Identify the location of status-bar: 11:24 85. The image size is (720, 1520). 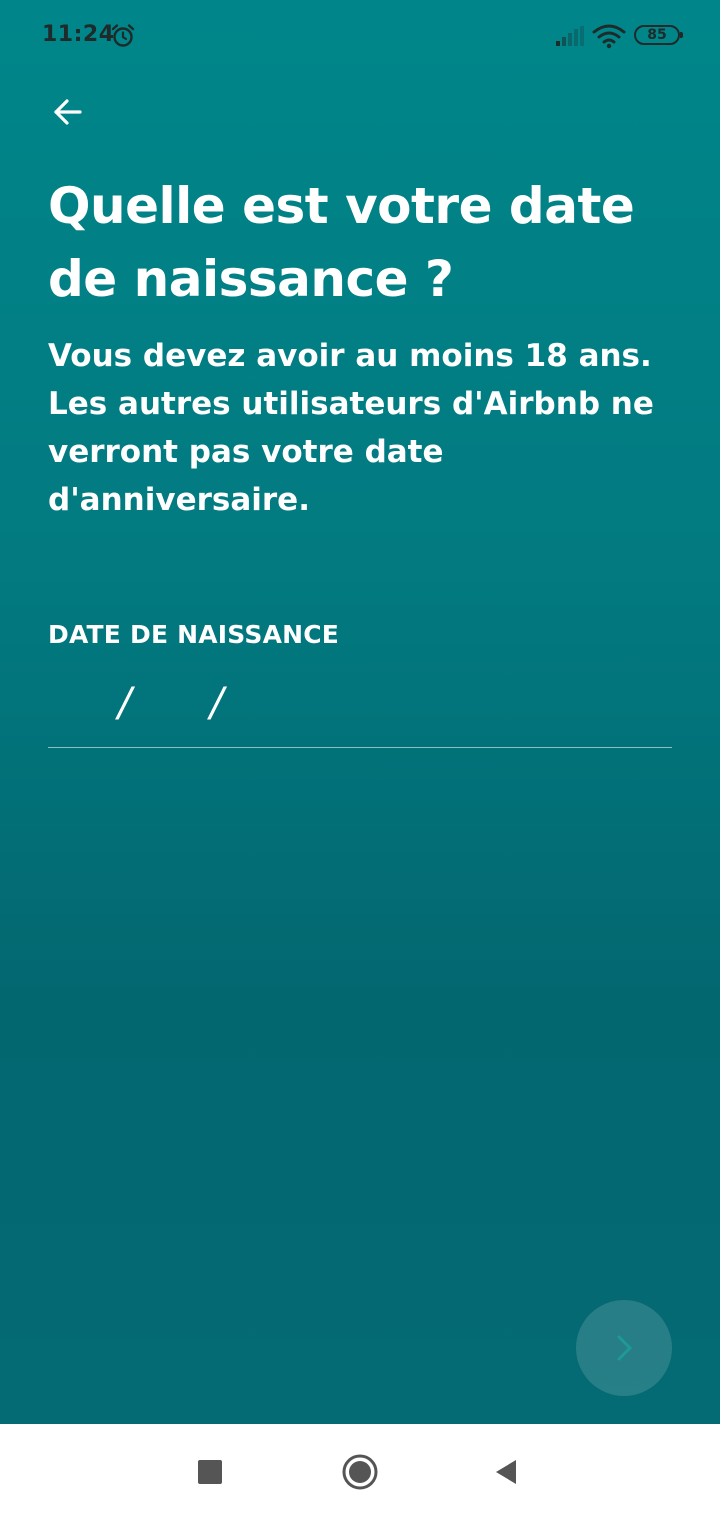
(360, 35).